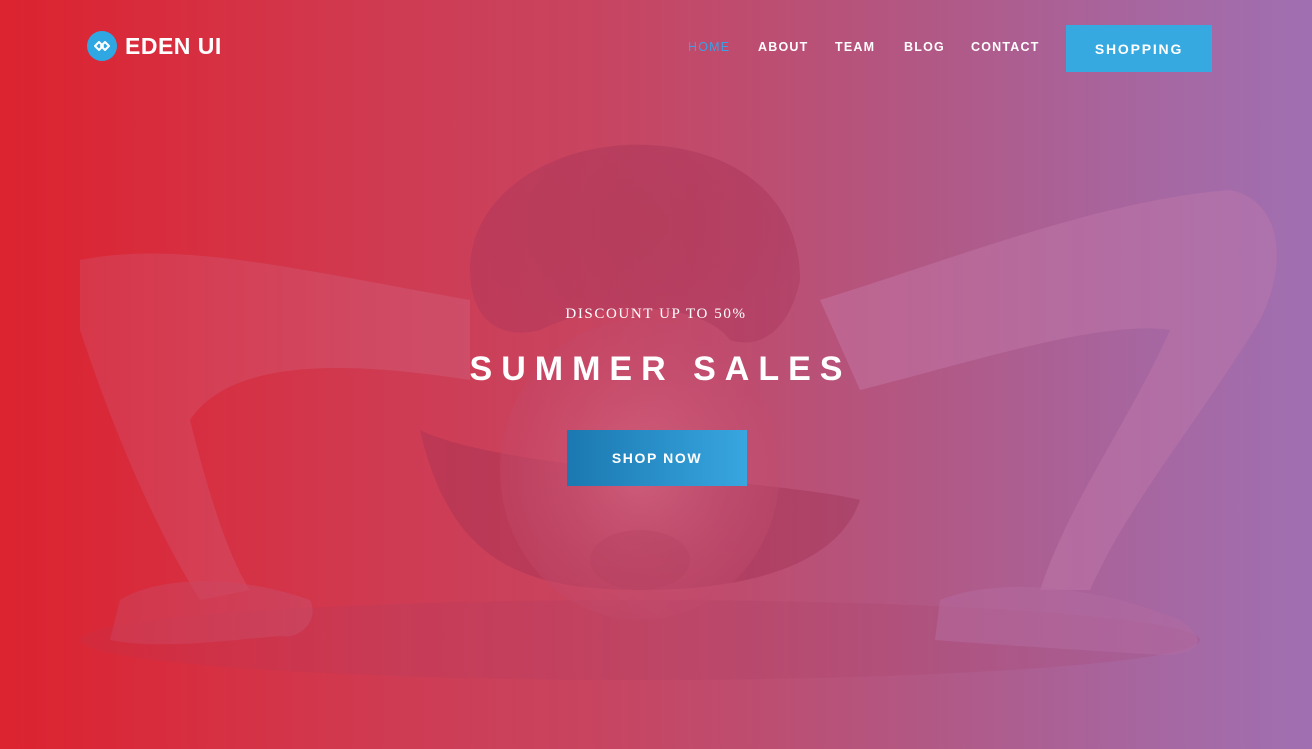 The image size is (1312, 749). What do you see at coordinates (657, 458) in the screenshot?
I see `shop-now-button: SHOP NOW` at bounding box center [657, 458].